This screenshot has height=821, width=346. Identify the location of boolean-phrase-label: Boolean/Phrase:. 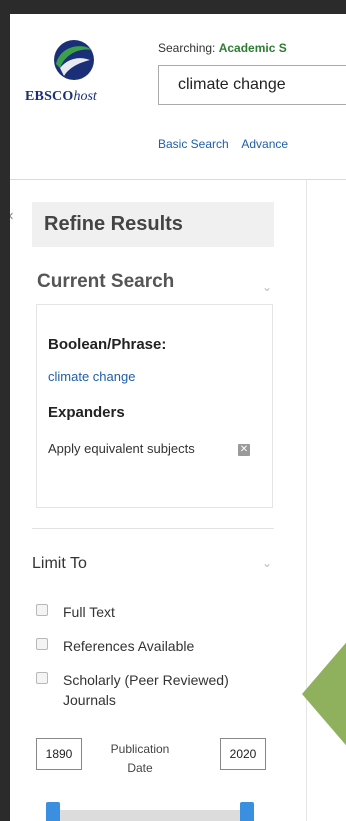
(107, 344).